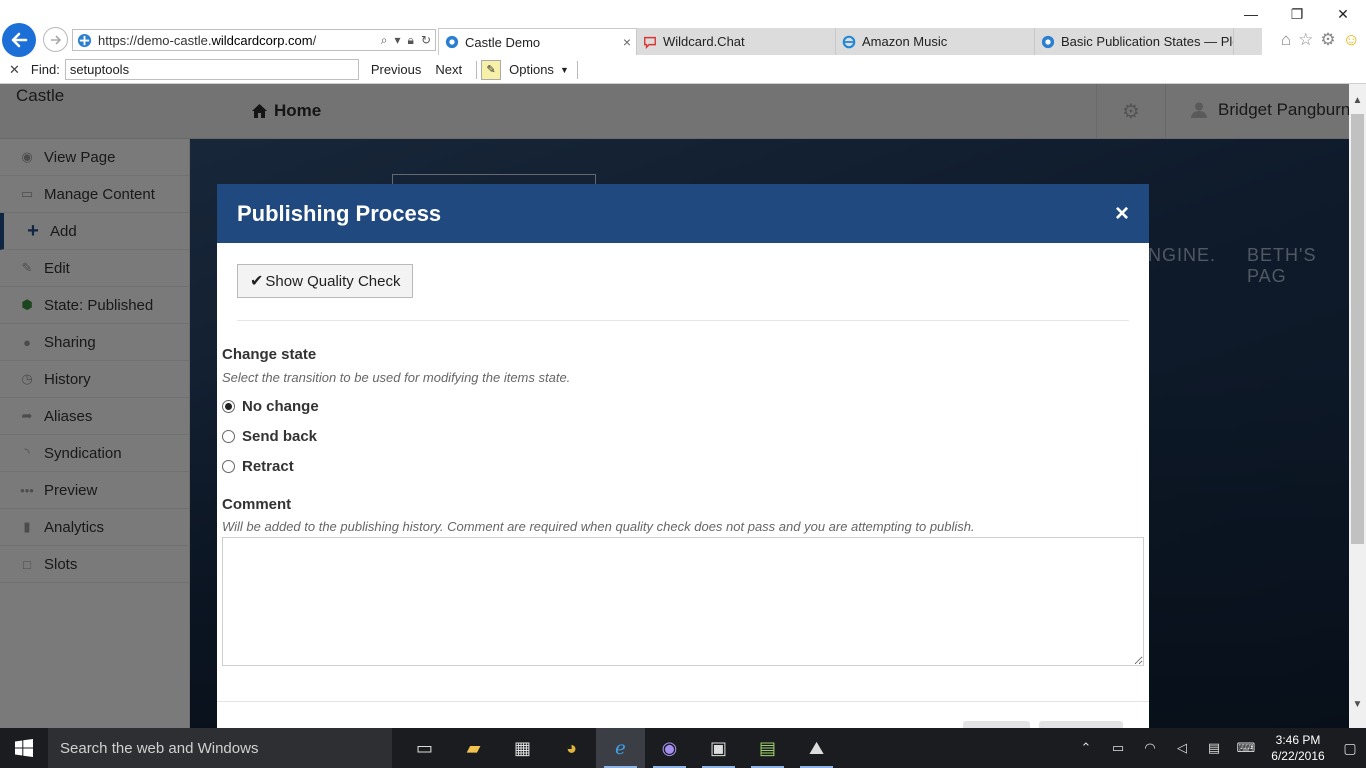 This screenshot has height=768, width=1366. I want to click on arrow-right-icon, so click(55, 39).